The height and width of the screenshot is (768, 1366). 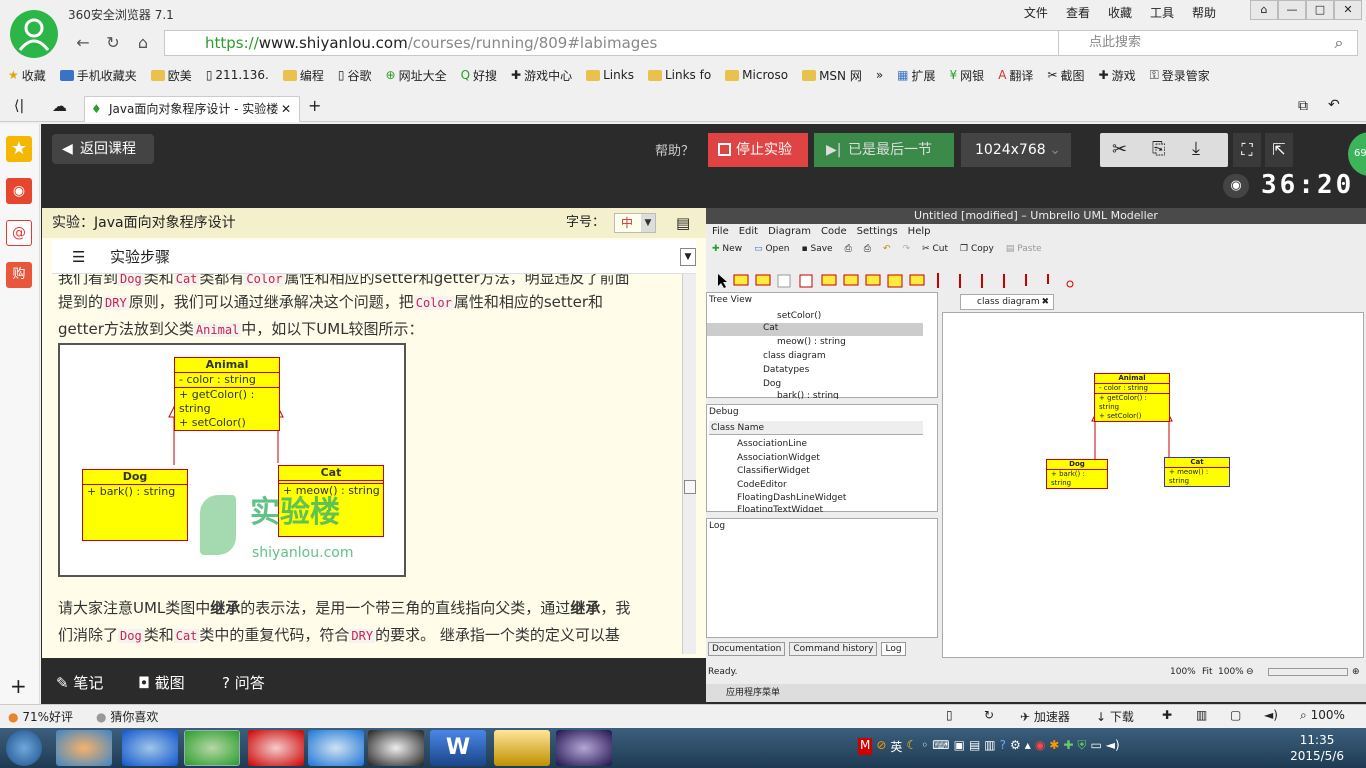 I want to click on tab-active: ♦ Java面向对象程序设计 - 实验楼 ✕, so click(x=192, y=109).